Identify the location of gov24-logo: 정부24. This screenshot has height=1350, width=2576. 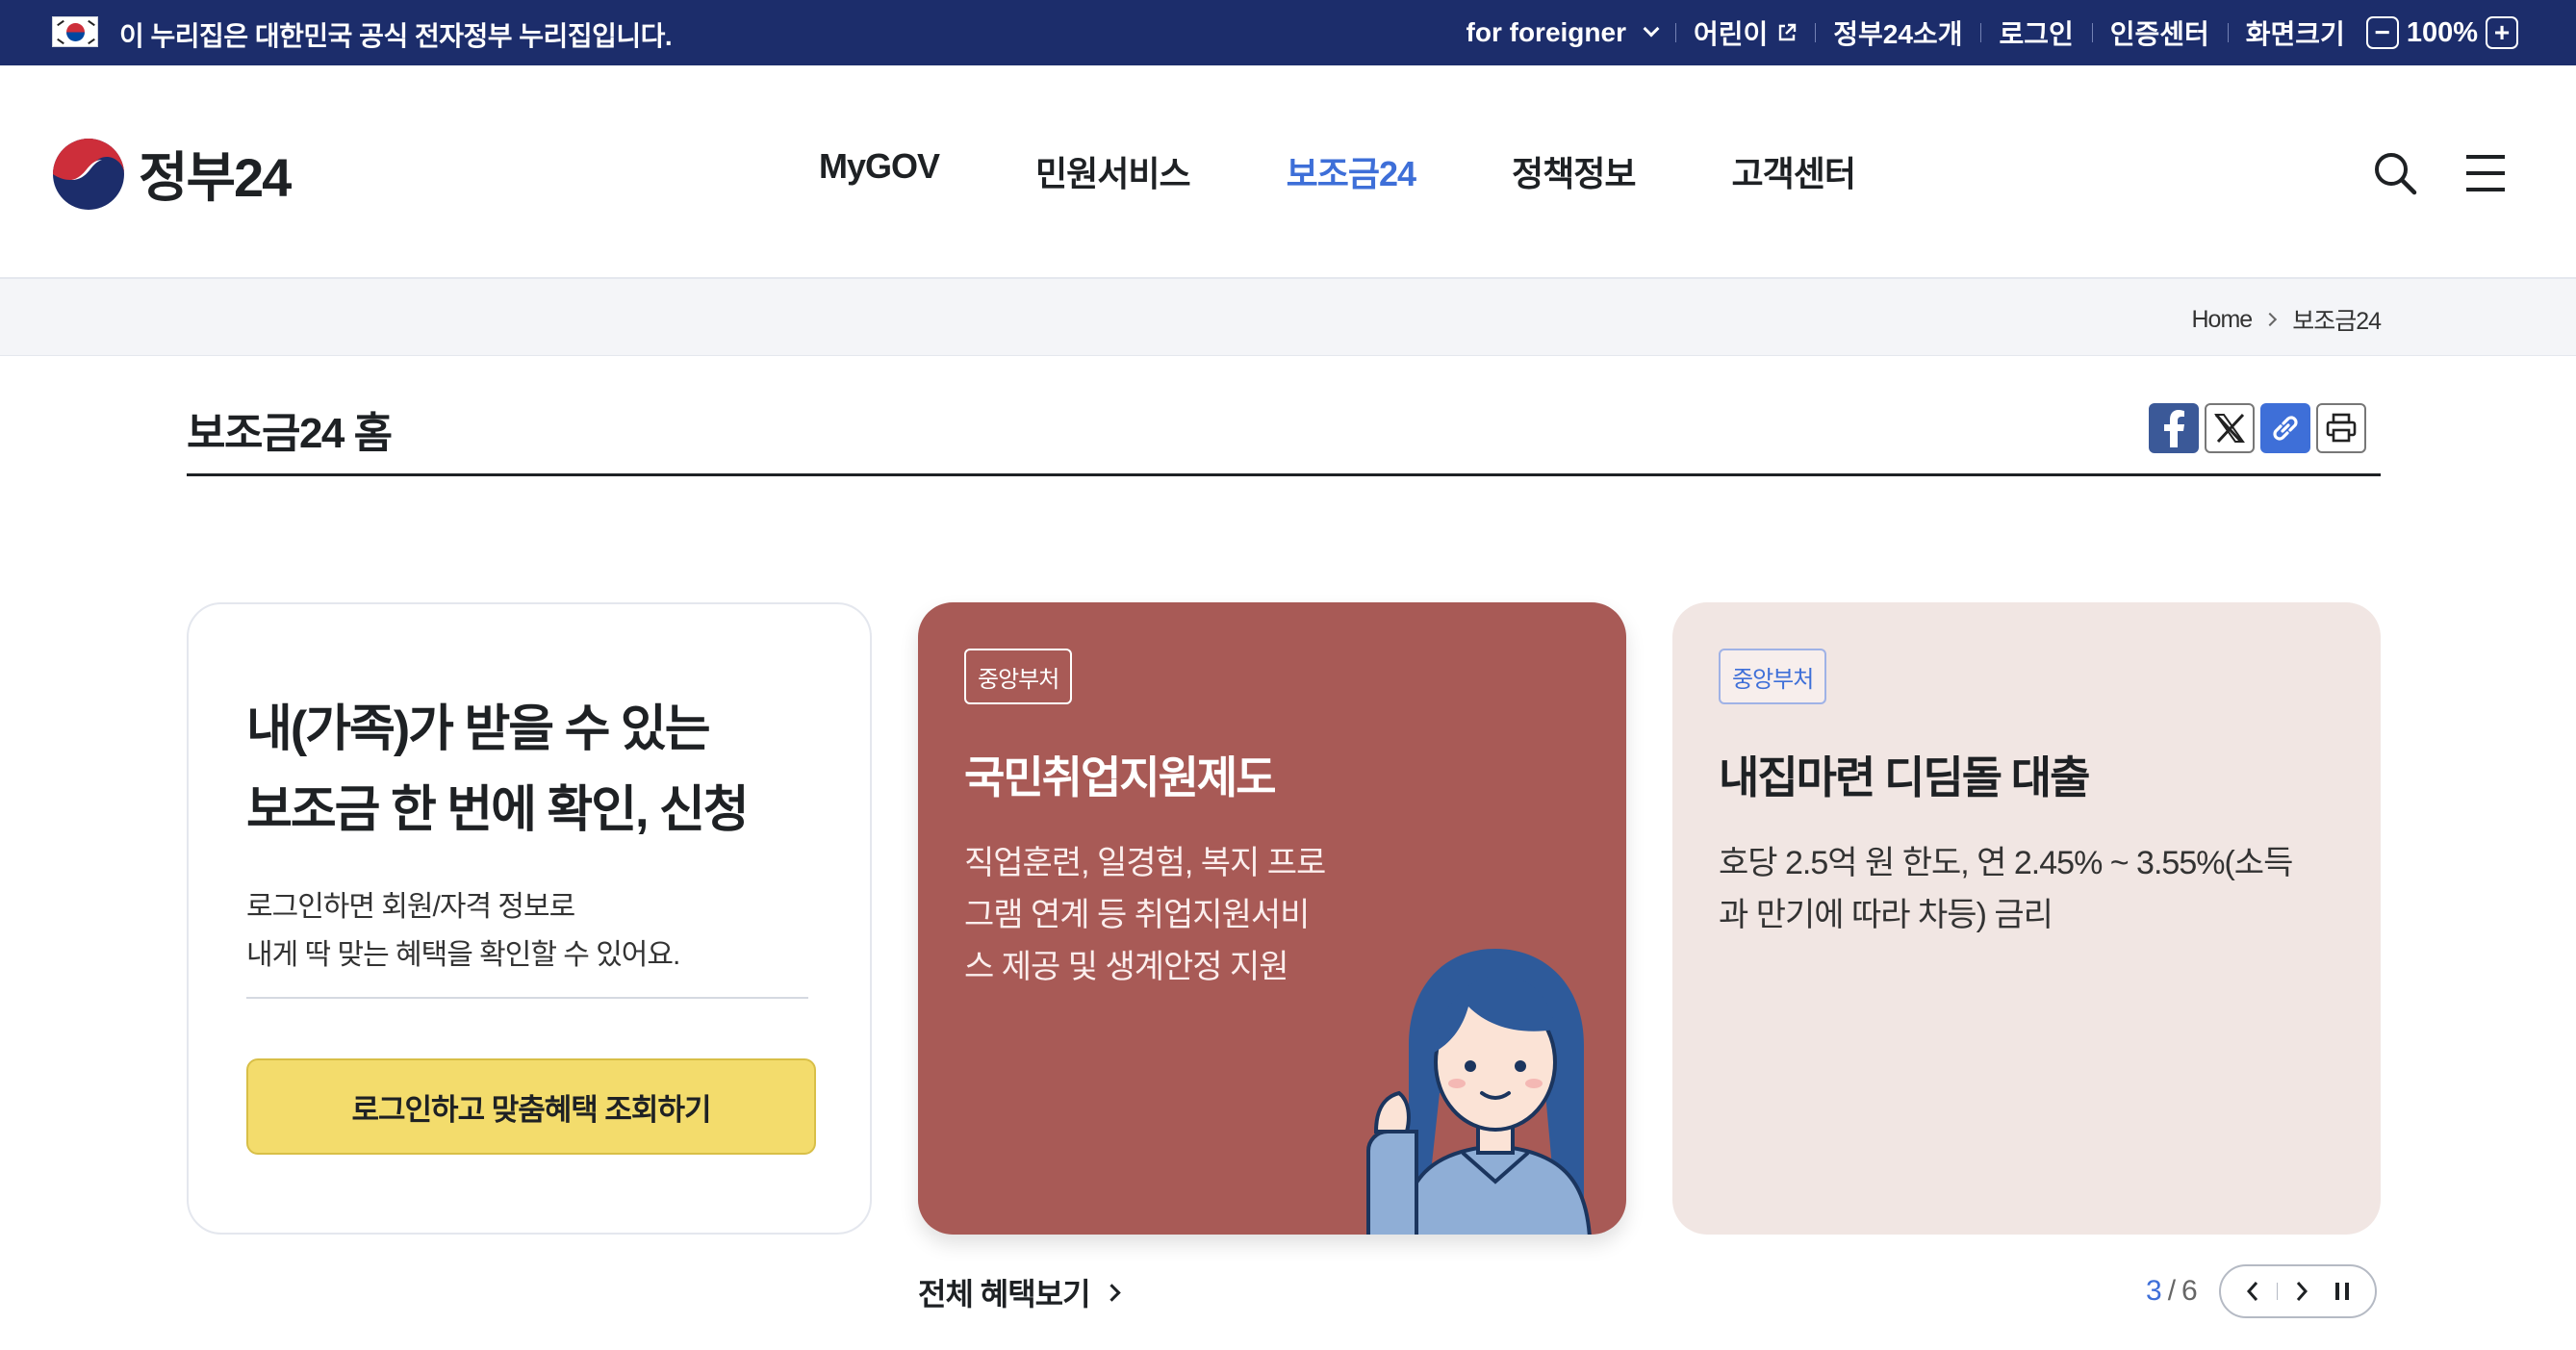
(172, 174).